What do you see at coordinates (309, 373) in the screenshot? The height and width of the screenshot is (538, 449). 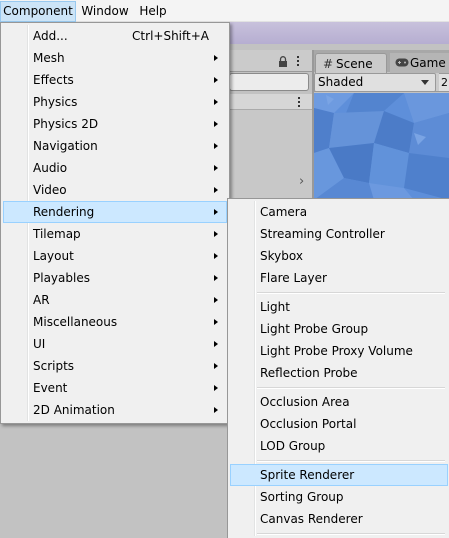 I see `submenu-item-label: Reflection Probe` at bounding box center [309, 373].